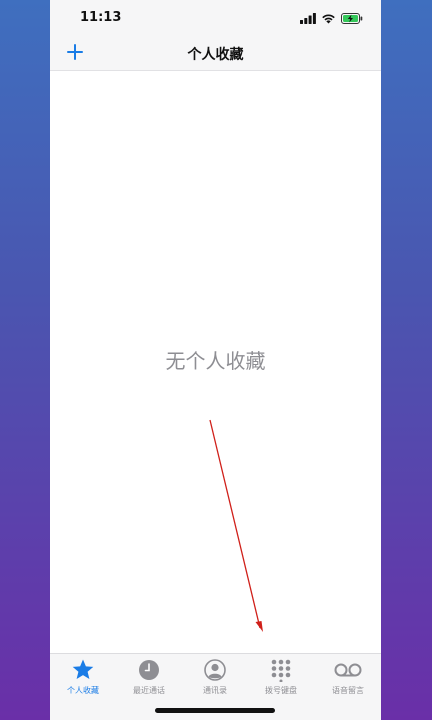 The image size is (432, 720). Describe the element at coordinates (149, 690) in the screenshot. I see `tab-recents-label: 最近通话` at that location.